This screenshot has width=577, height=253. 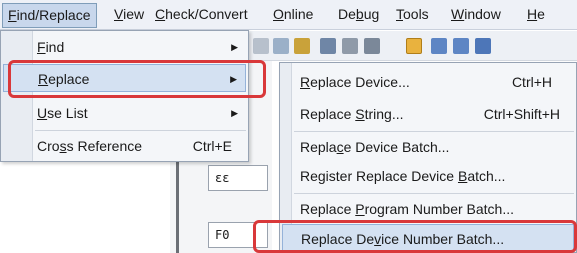 I want to click on dev-window-icon, so click(x=483, y=46).